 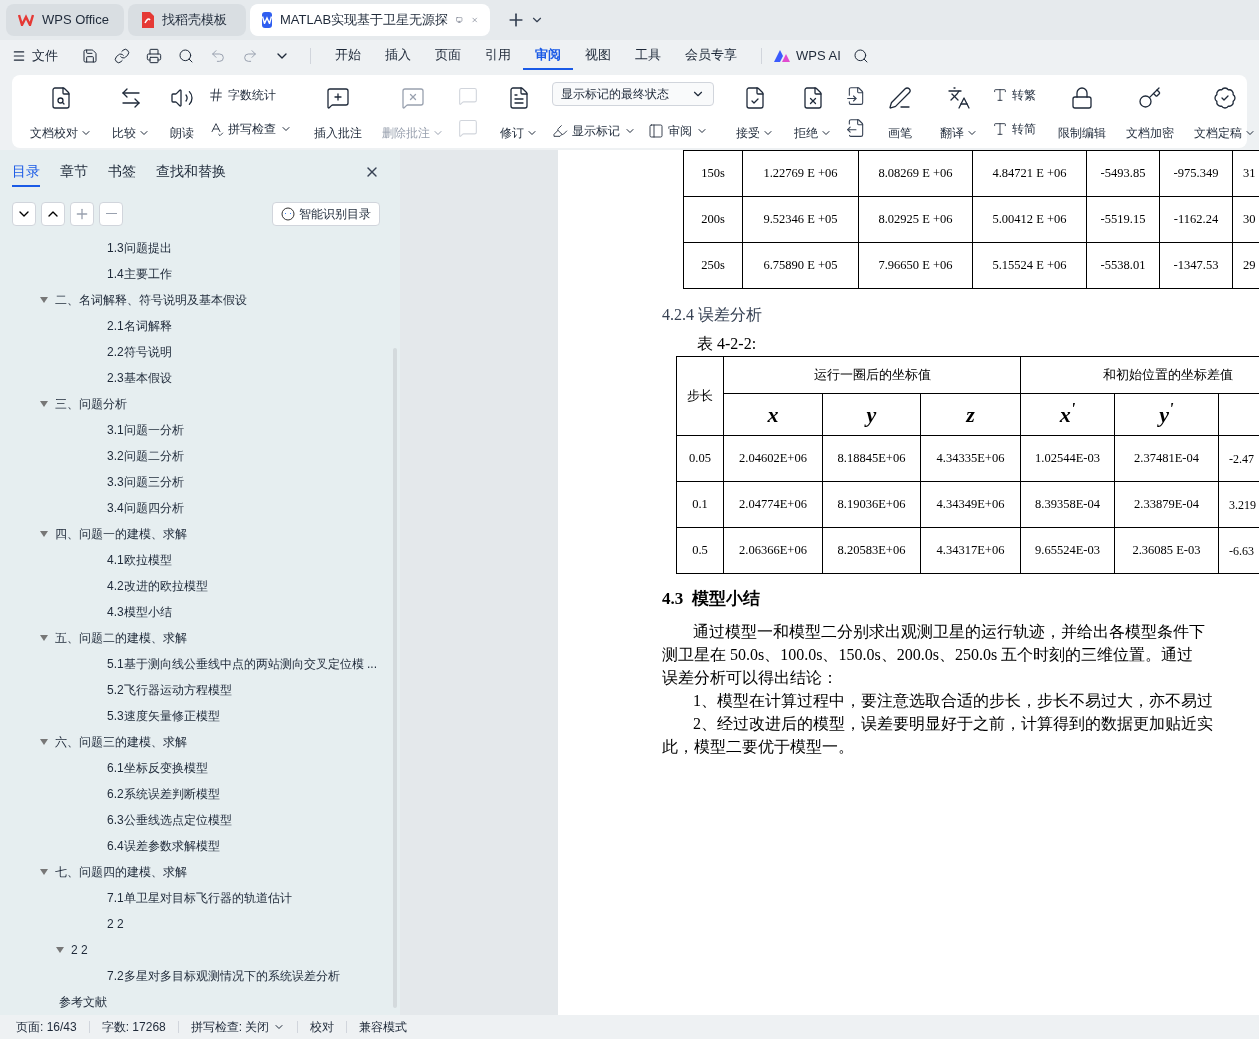 I want to click on redo-icon, so click(x=250, y=56).